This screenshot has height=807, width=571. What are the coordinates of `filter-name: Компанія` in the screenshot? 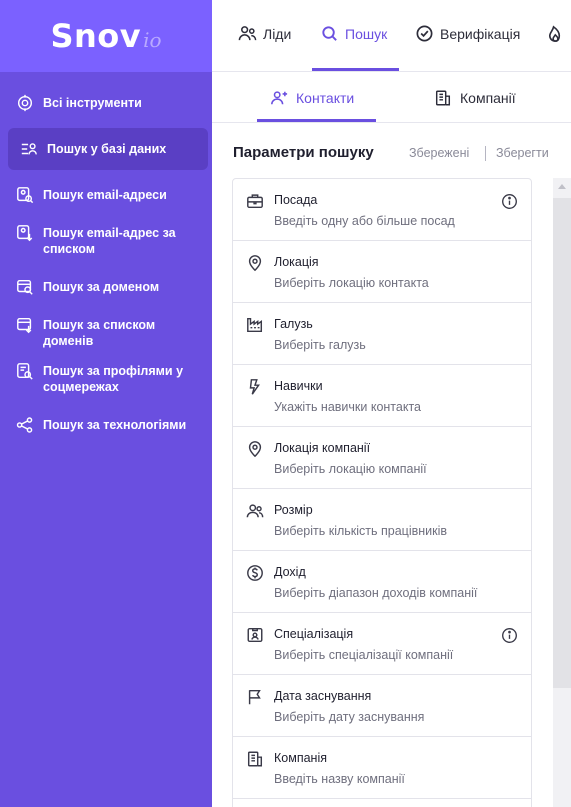 It's located at (300, 758).